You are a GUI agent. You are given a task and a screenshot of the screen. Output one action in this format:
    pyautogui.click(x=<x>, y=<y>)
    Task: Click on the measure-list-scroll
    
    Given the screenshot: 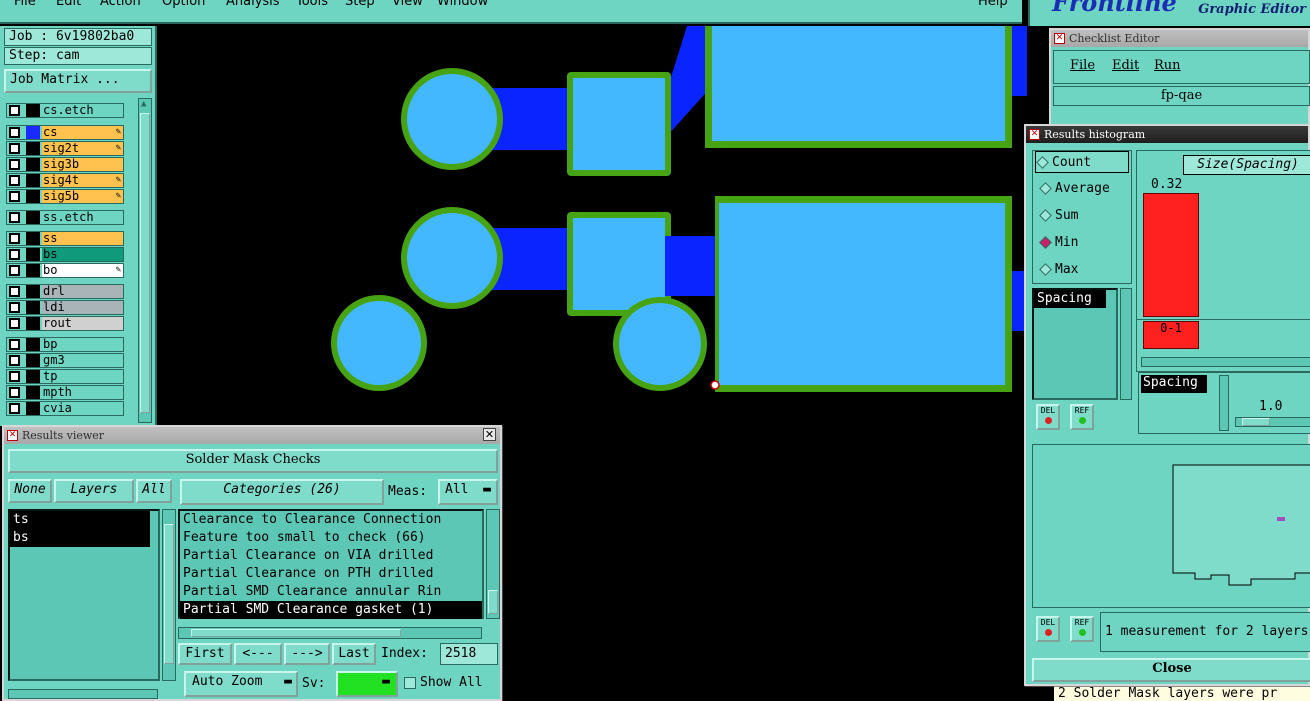 What is the action you would take?
    pyautogui.click(x=1126, y=344)
    